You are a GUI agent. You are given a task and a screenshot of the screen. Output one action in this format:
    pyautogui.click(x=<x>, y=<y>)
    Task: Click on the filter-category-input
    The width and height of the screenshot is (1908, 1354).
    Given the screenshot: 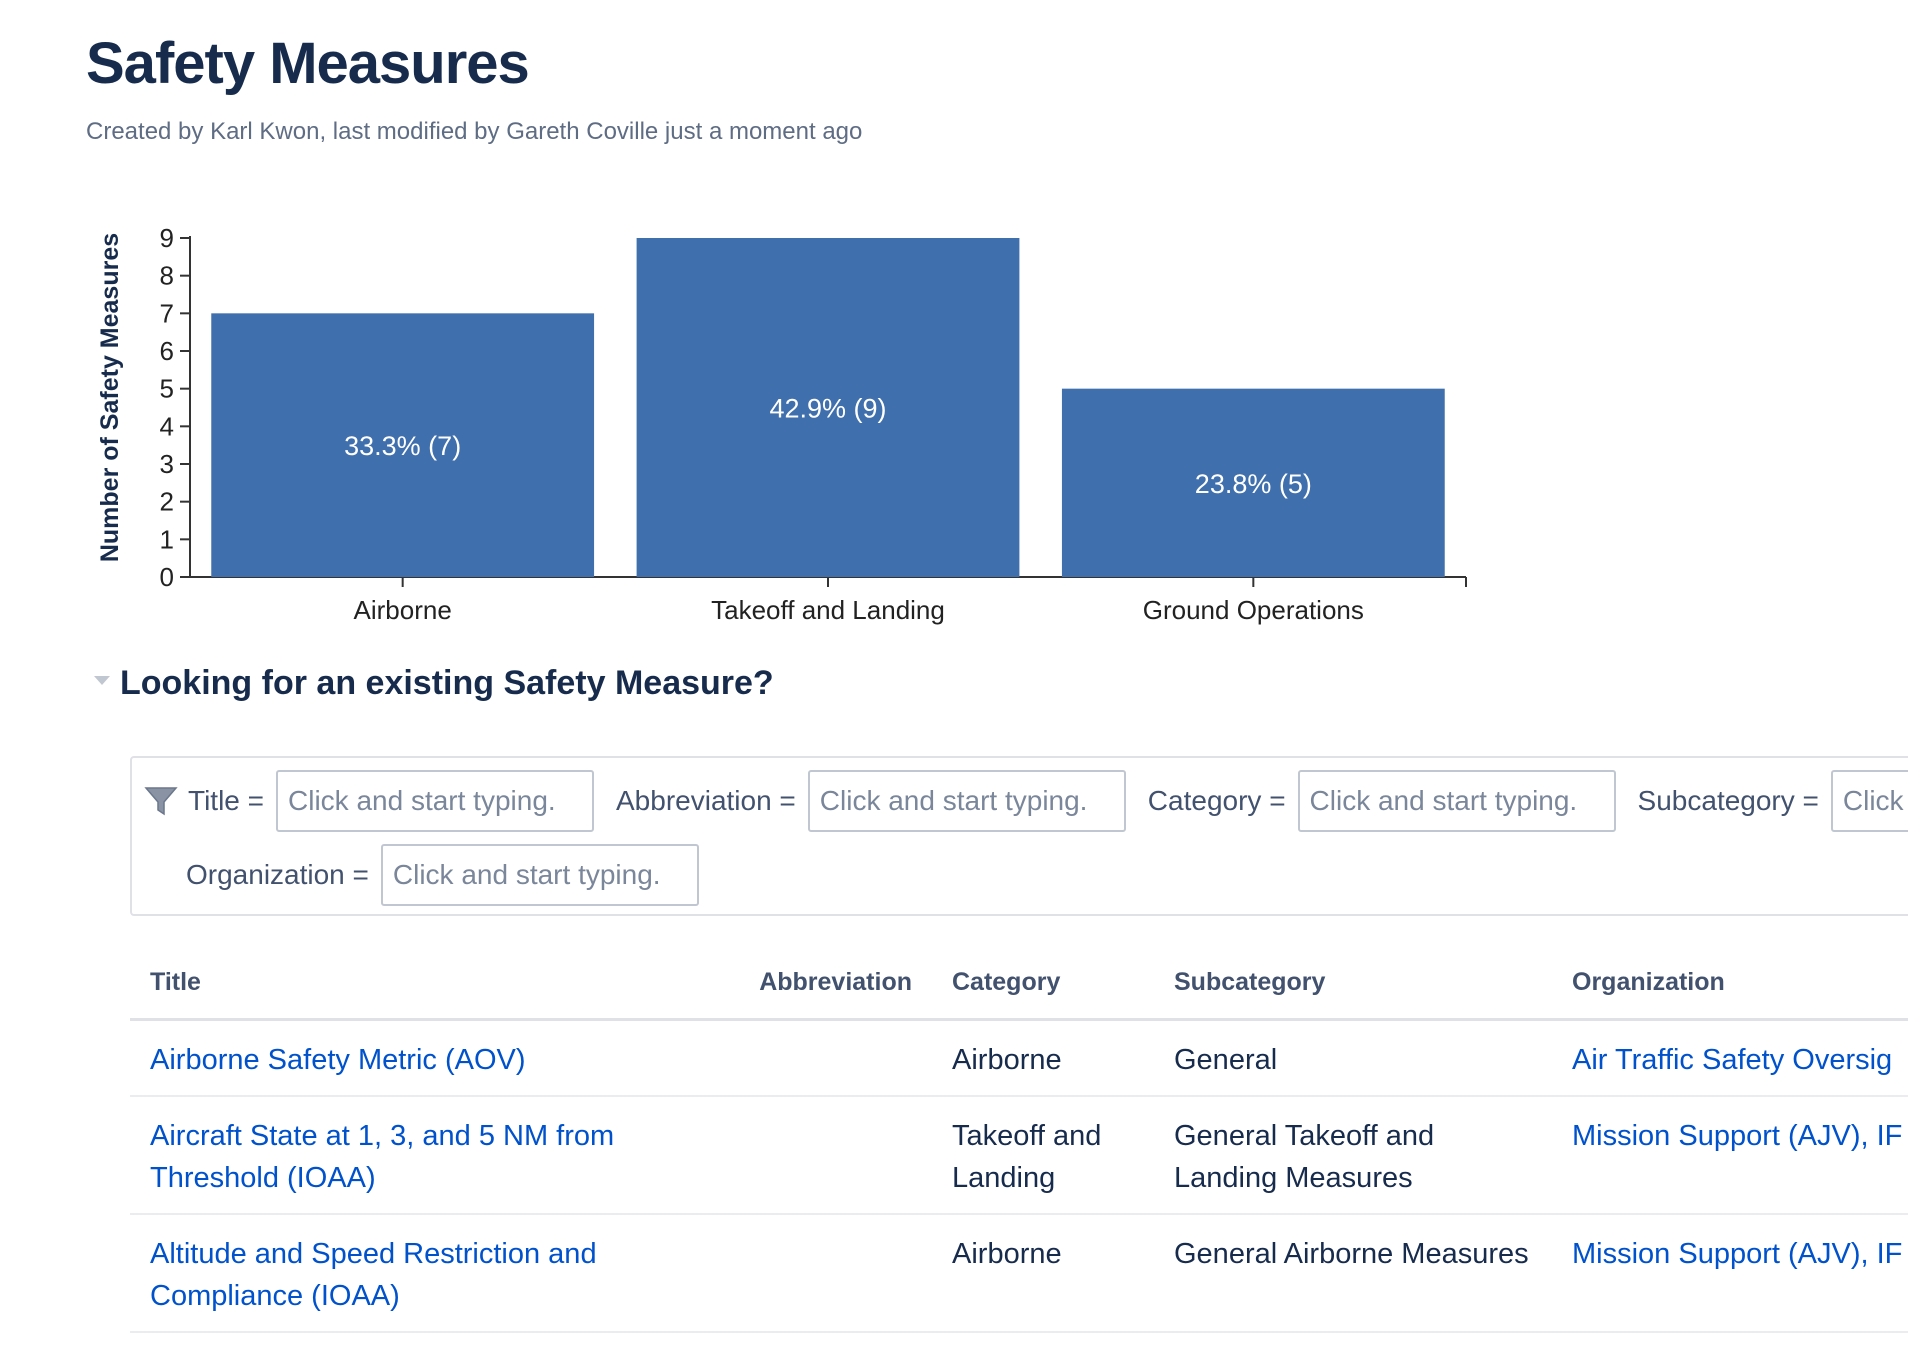 What is the action you would take?
    pyautogui.click(x=1456, y=801)
    